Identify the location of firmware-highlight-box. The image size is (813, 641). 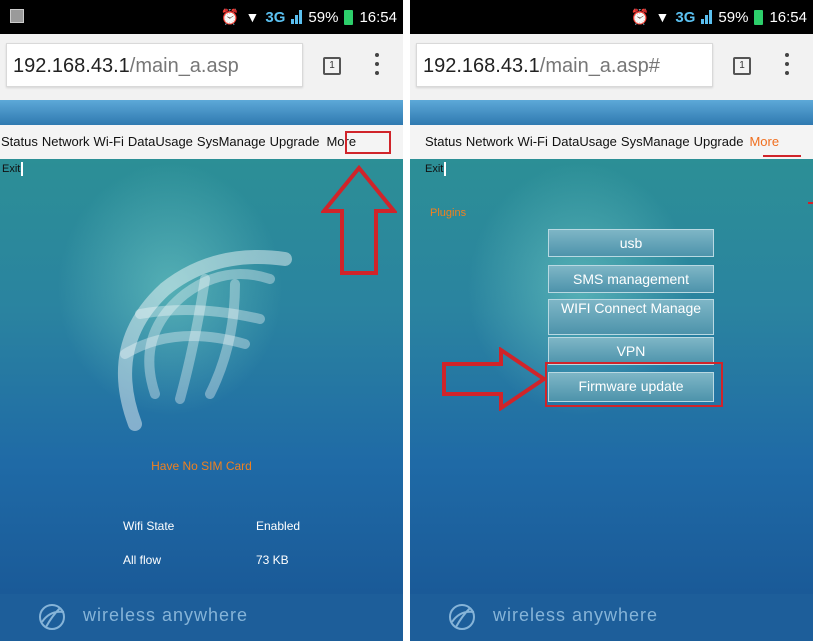
(634, 384).